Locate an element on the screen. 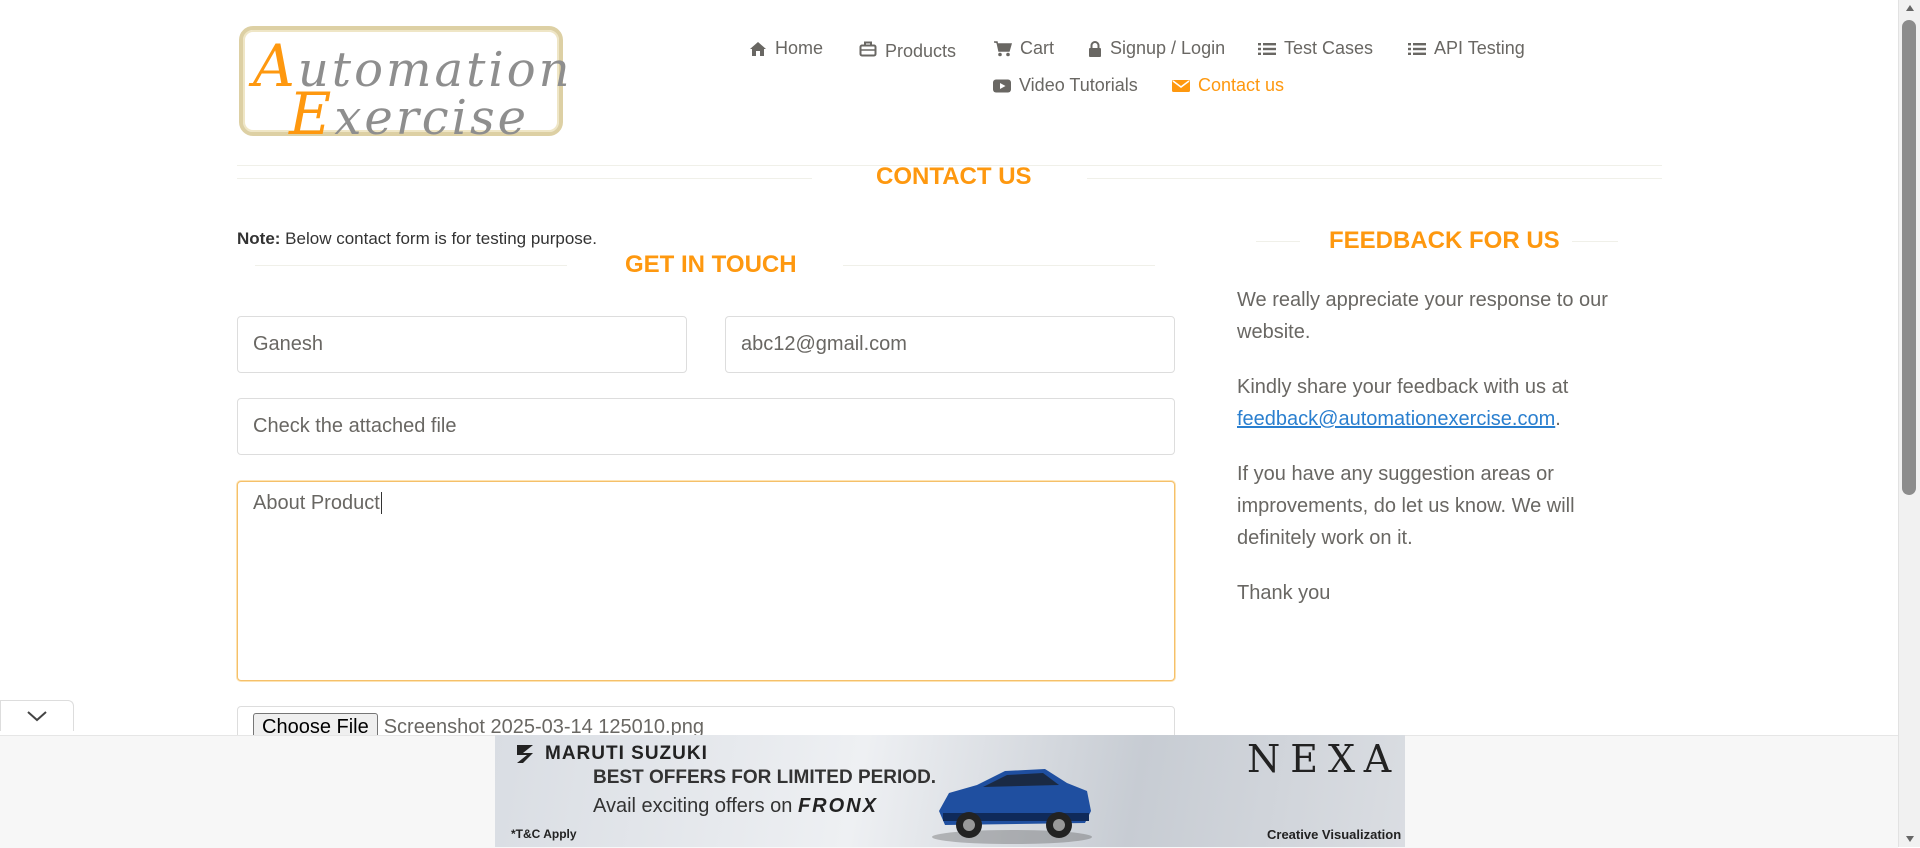 The width and height of the screenshot is (1920, 848). nav-contact-us-label: Contact us is located at coordinates (1241, 85).